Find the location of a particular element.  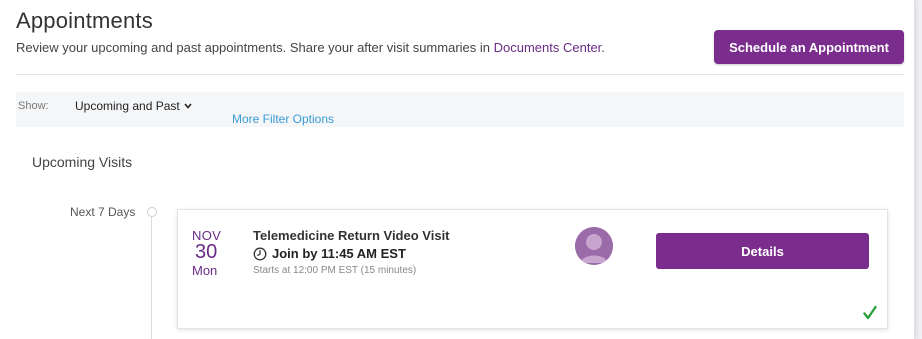

appointment-weekday: Mon is located at coordinates (205, 270).